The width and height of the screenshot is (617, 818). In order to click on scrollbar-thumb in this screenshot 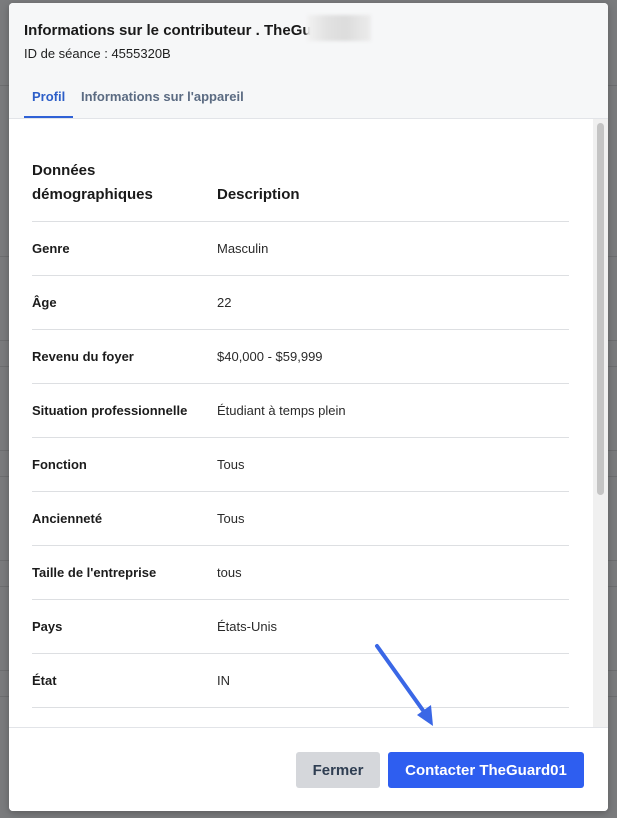, I will do `click(600, 309)`.